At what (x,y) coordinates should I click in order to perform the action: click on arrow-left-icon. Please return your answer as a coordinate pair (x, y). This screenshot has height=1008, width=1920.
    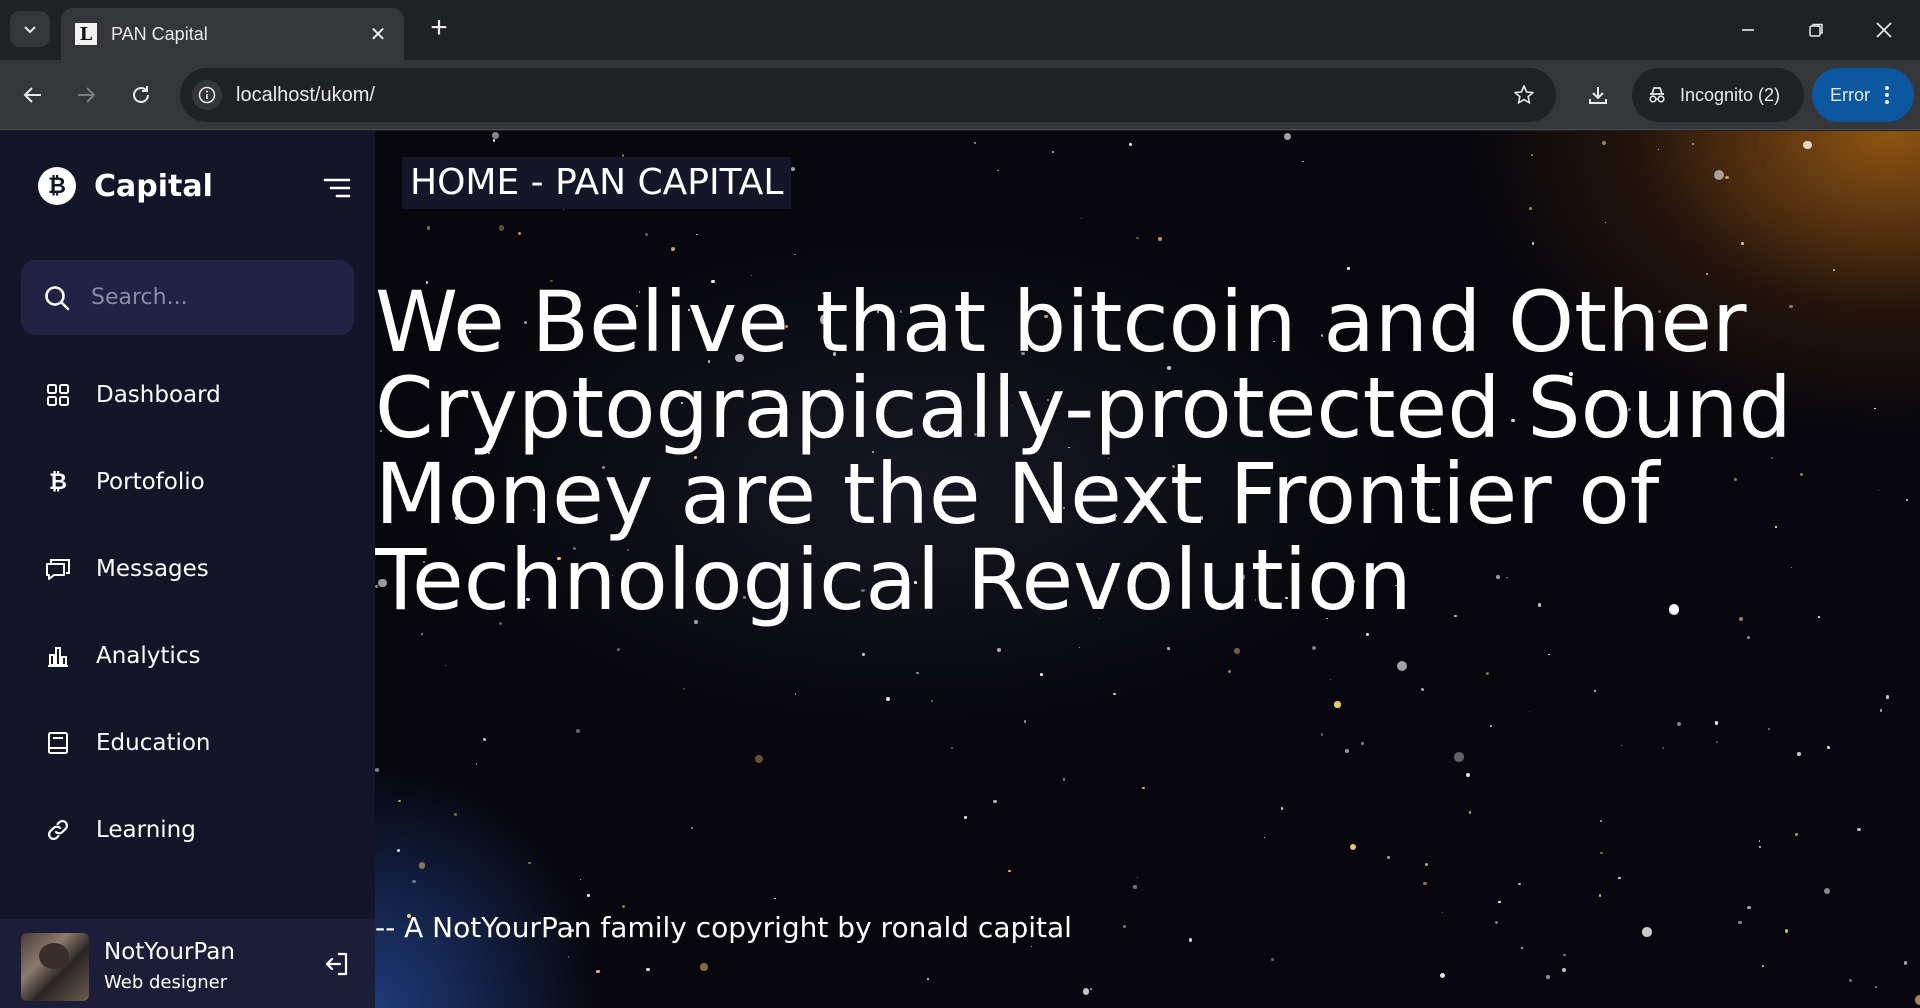
    Looking at the image, I should click on (32, 95).